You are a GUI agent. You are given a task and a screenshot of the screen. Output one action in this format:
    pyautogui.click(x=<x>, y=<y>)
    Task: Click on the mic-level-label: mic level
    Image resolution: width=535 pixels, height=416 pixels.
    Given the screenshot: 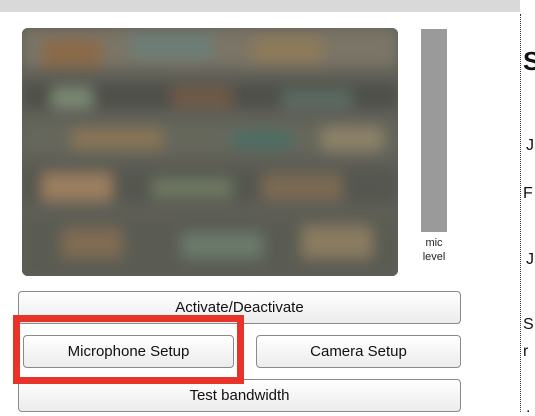 What is the action you would take?
    pyautogui.click(x=434, y=250)
    